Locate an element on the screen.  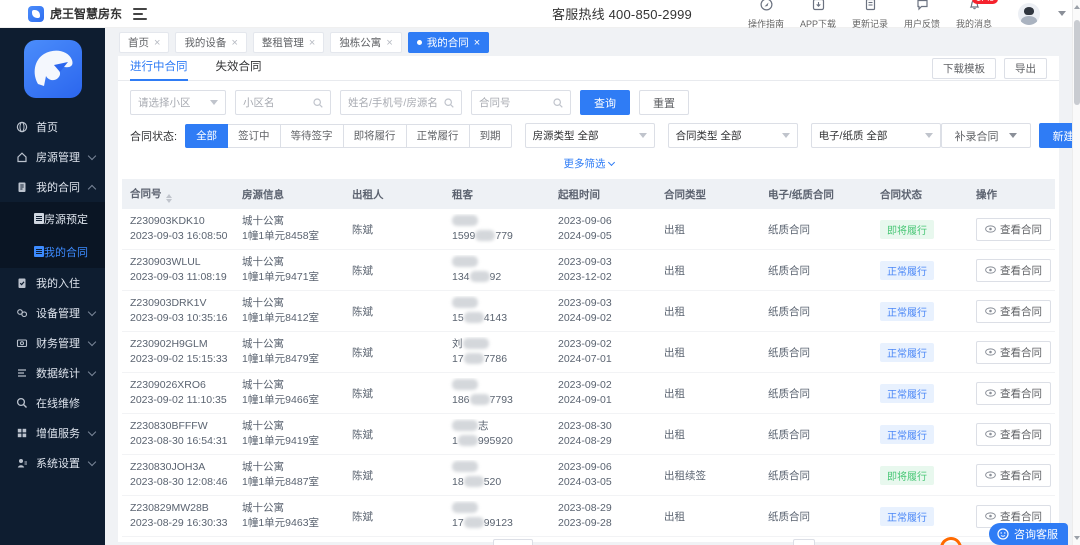
action-cell: 查看合同 is located at coordinates (1011, 311).